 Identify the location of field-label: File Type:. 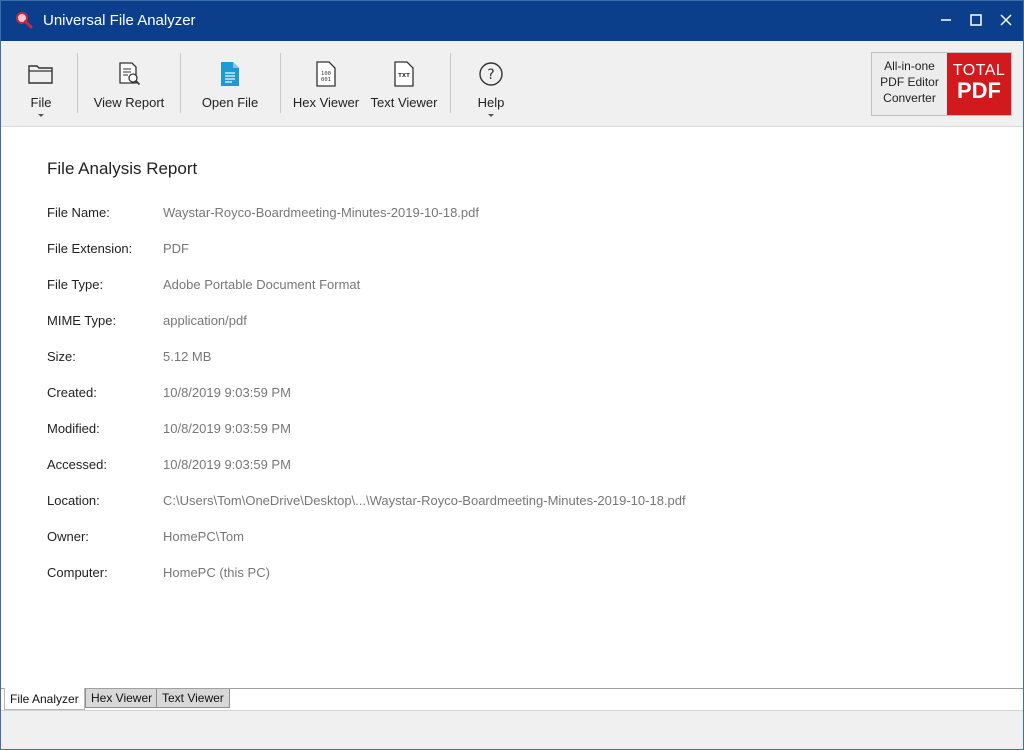
(75, 284).